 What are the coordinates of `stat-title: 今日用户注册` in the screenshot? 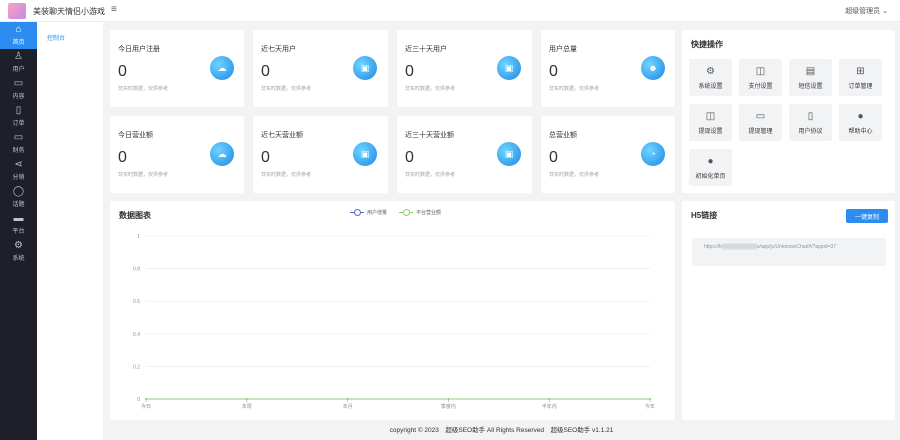 It's located at (139, 49).